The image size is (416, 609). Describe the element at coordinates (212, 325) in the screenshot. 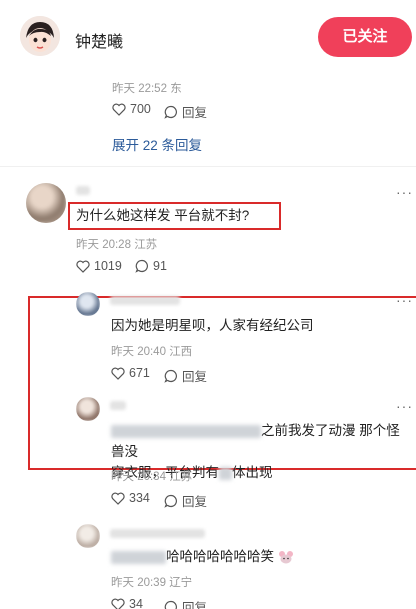

I see `reply-text: 因为她是明星呗，人家有经纪公司` at that location.